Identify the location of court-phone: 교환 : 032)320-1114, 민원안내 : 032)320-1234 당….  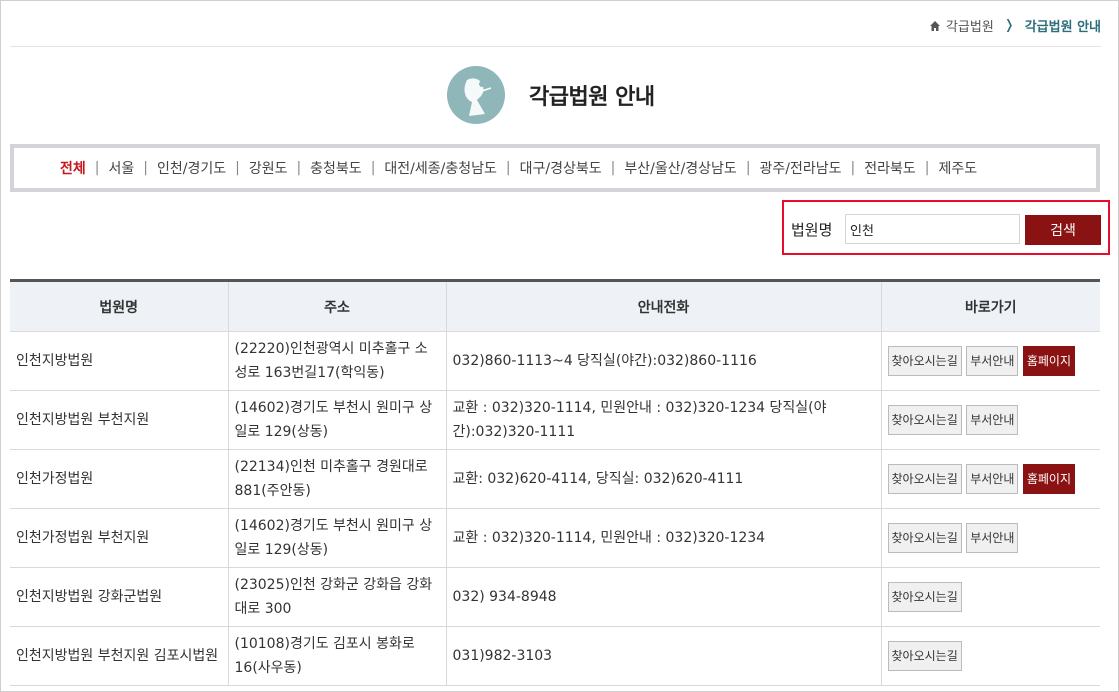
(664, 420).